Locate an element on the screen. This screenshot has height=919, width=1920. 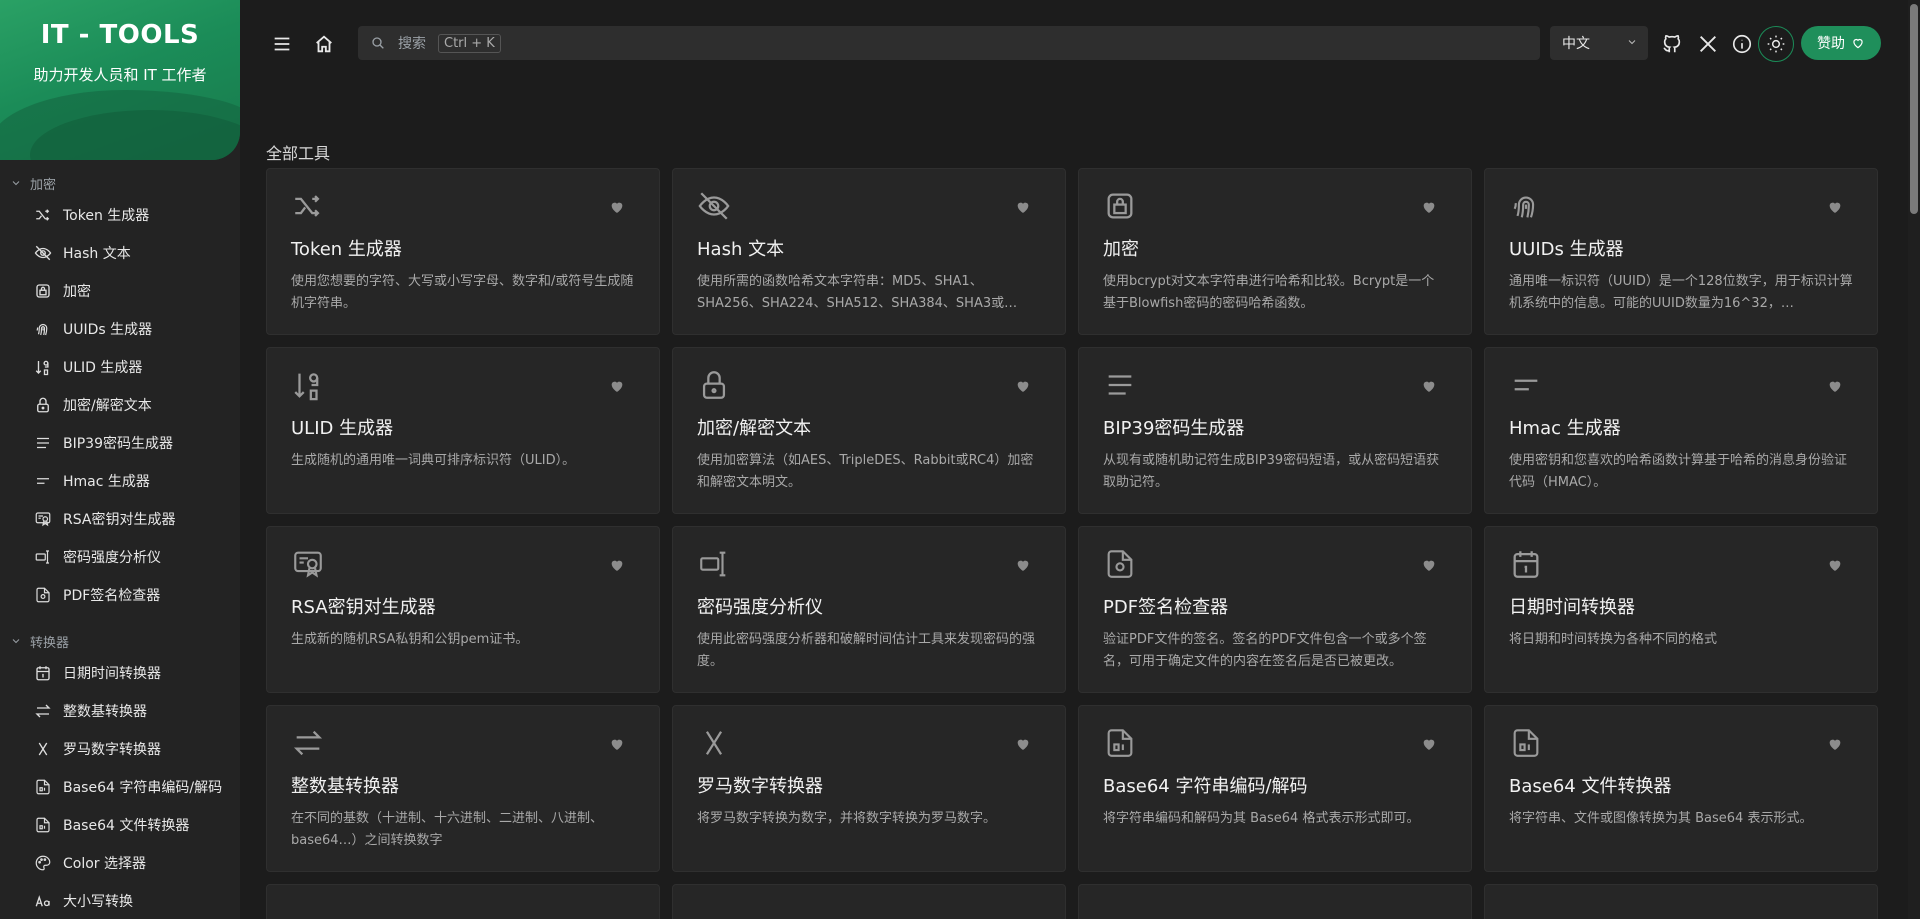
sidebar-item-base64-string: Base64 字符串编码/解码 is located at coordinates (120, 787).